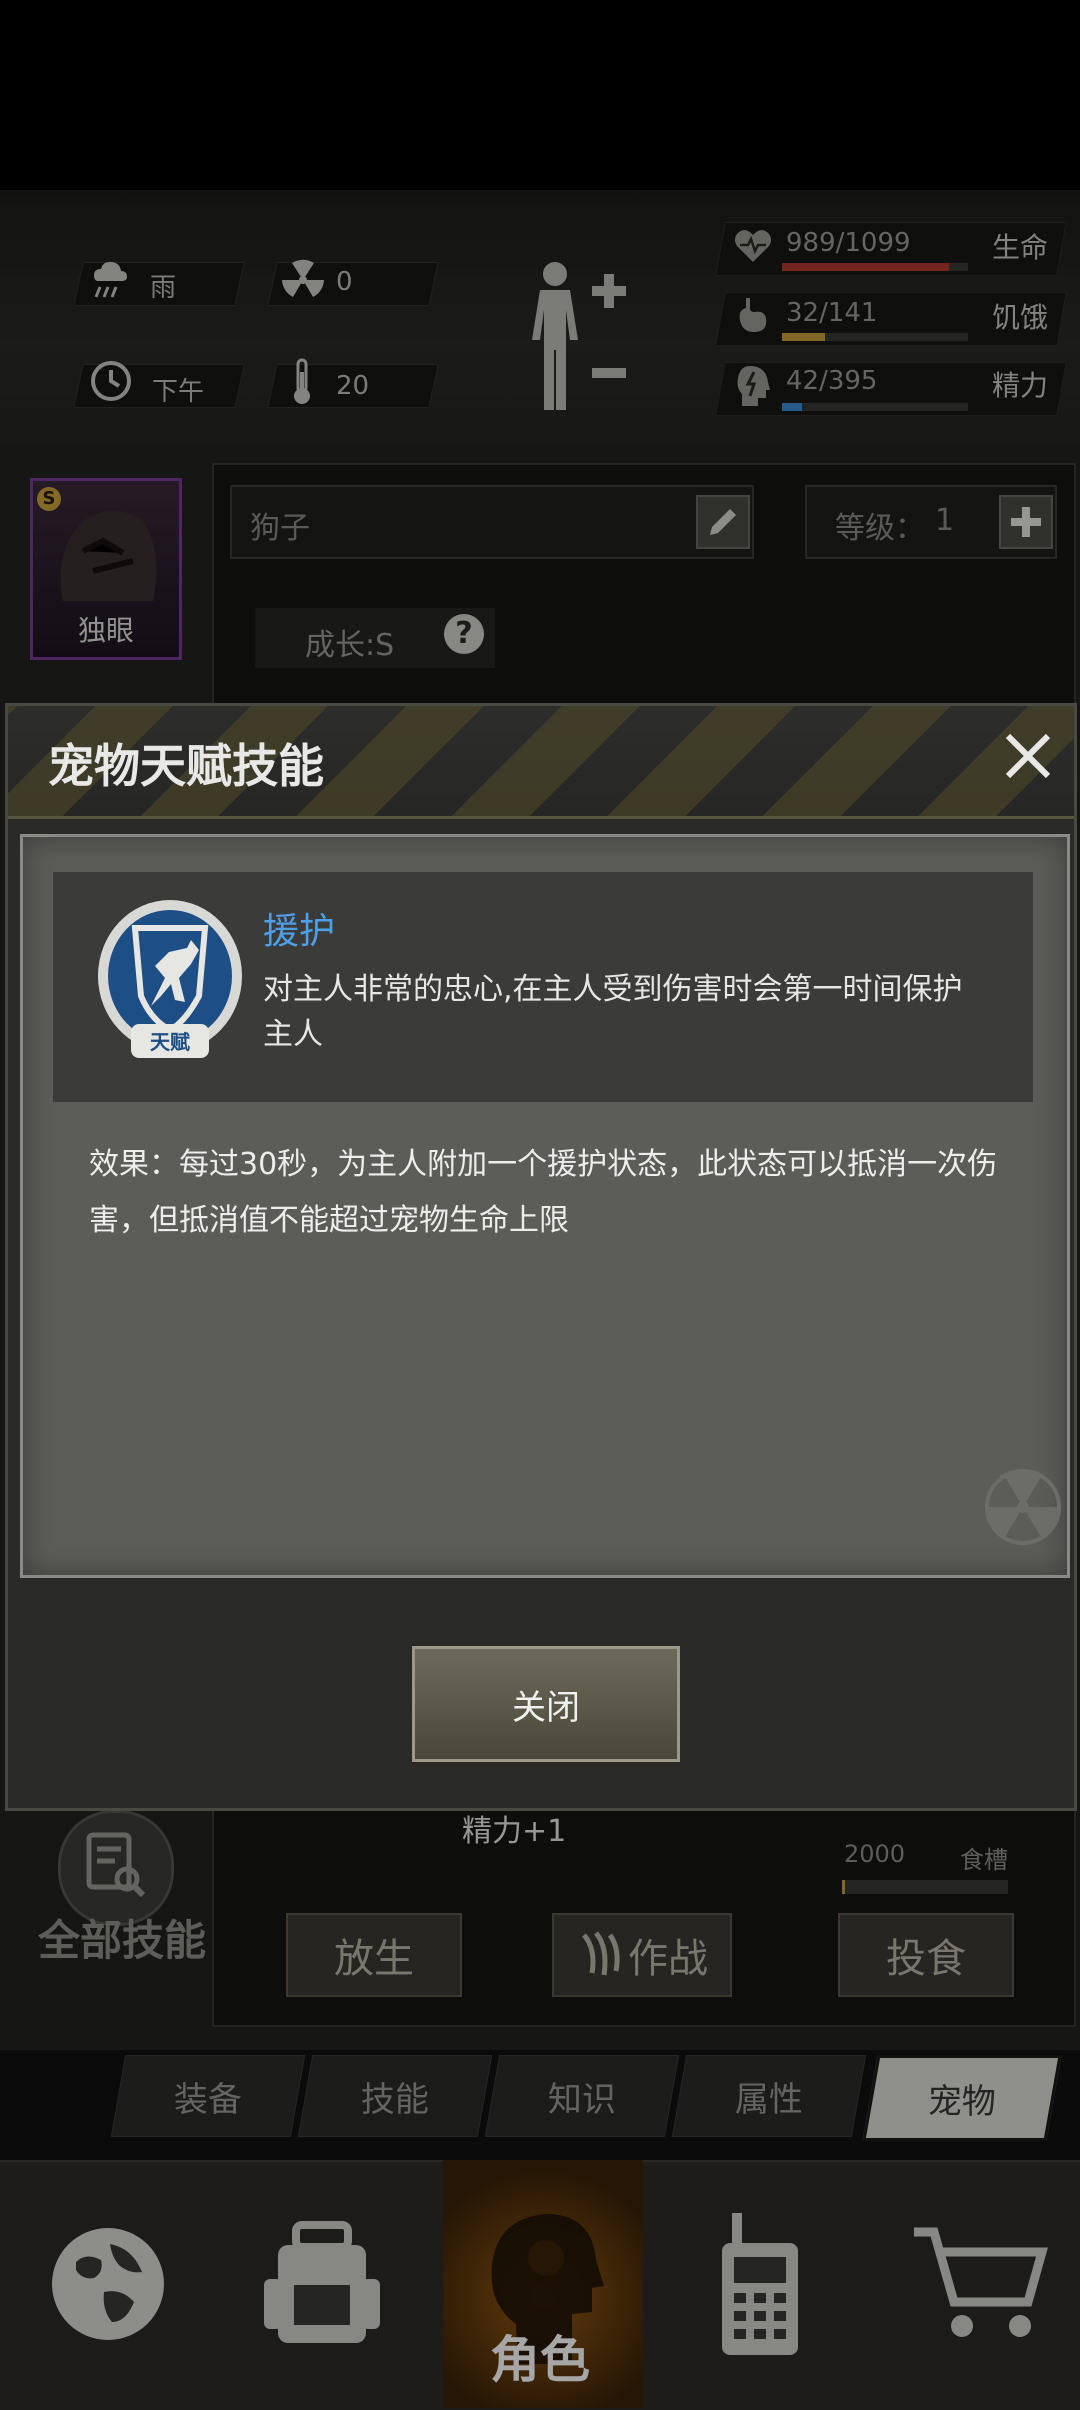 Image resolution: width=1080 pixels, height=2410 pixels. What do you see at coordinates (668, 1959) in the screenshot?
I see `battle-label: 作战` at bounding box center [668, 1959].